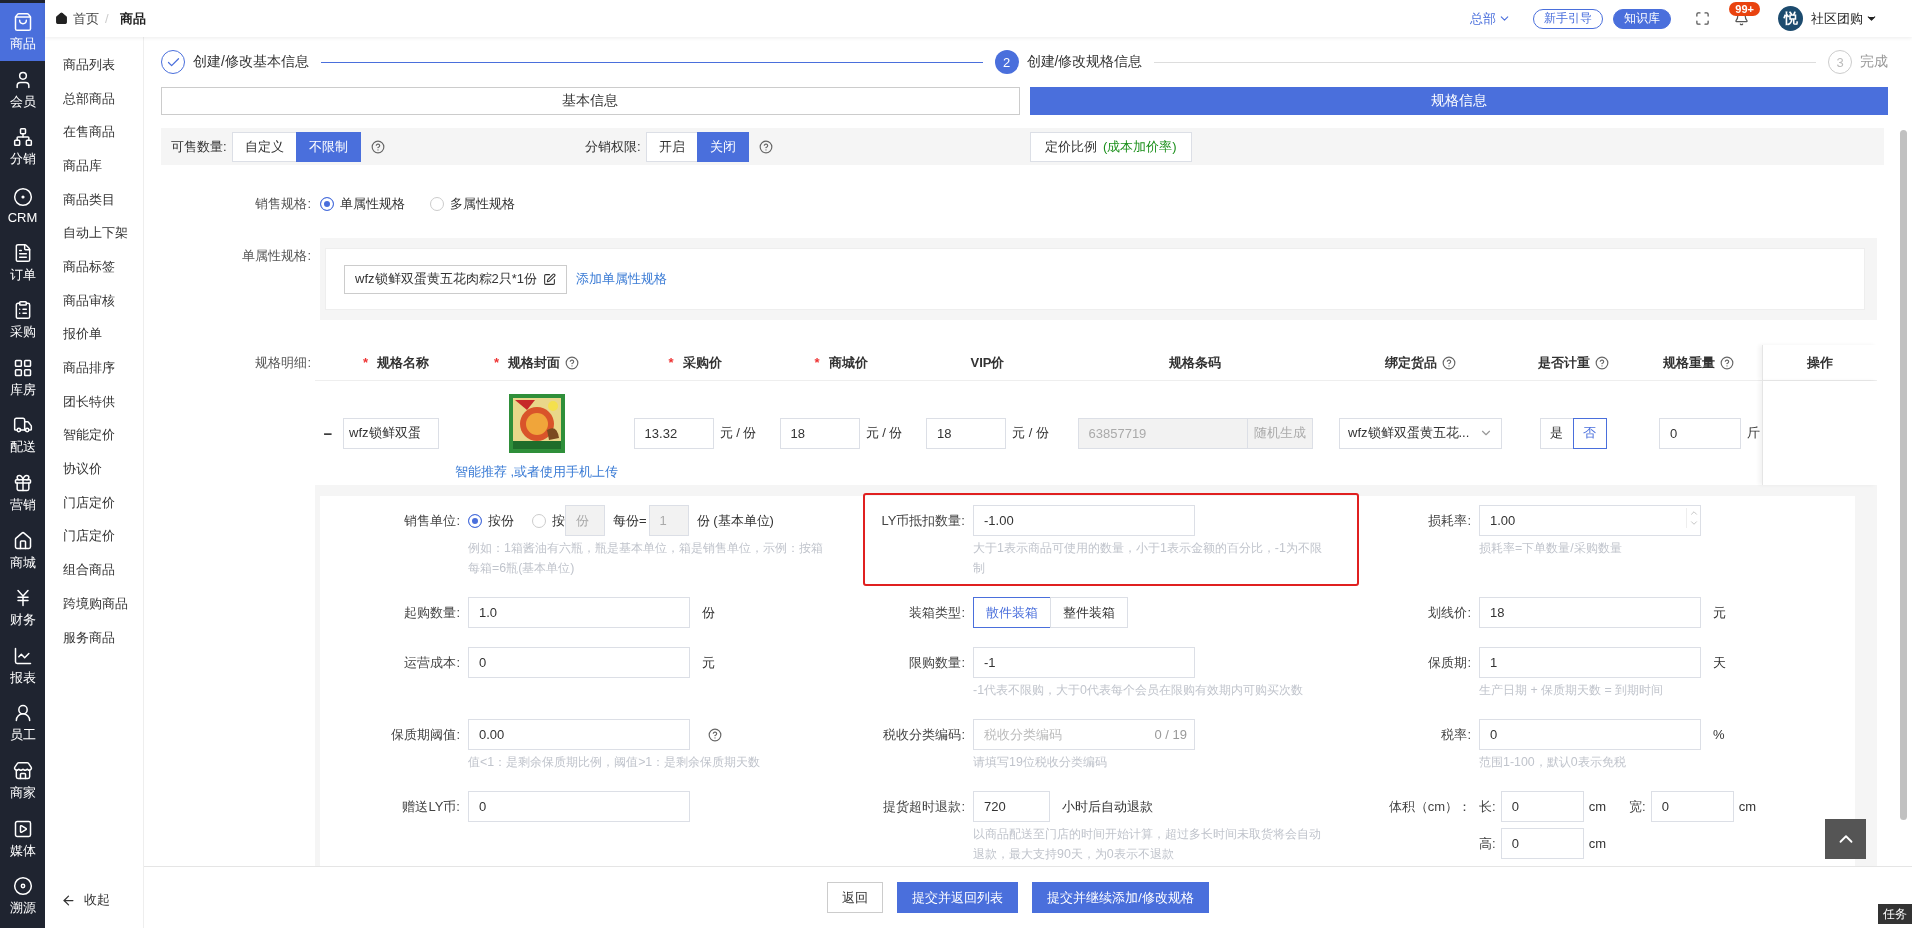  What do you see at coordinates (328, 433) in the screenshot?
I see `collapse-toggle: −` at bounding box center [328, 433].